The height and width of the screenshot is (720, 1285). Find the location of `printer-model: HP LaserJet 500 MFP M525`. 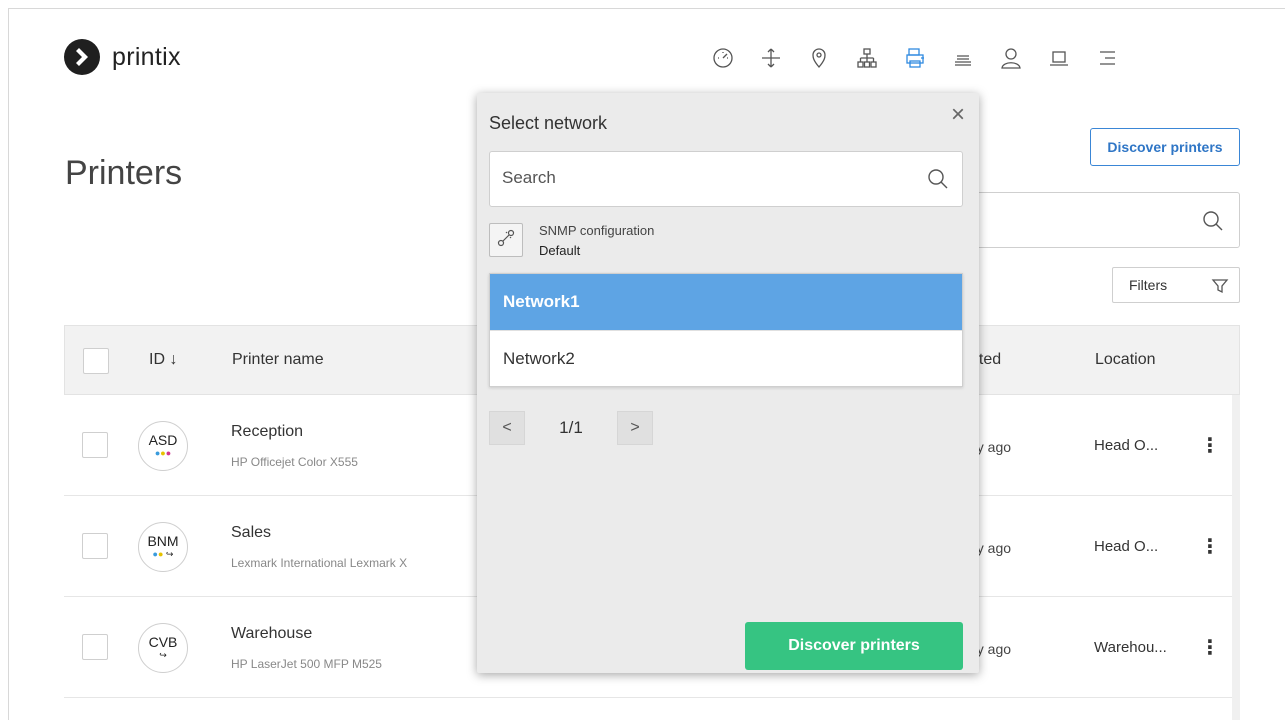

printer-model: HP LaserJet 500 MFP M525 is located at coordinates (306, 664).